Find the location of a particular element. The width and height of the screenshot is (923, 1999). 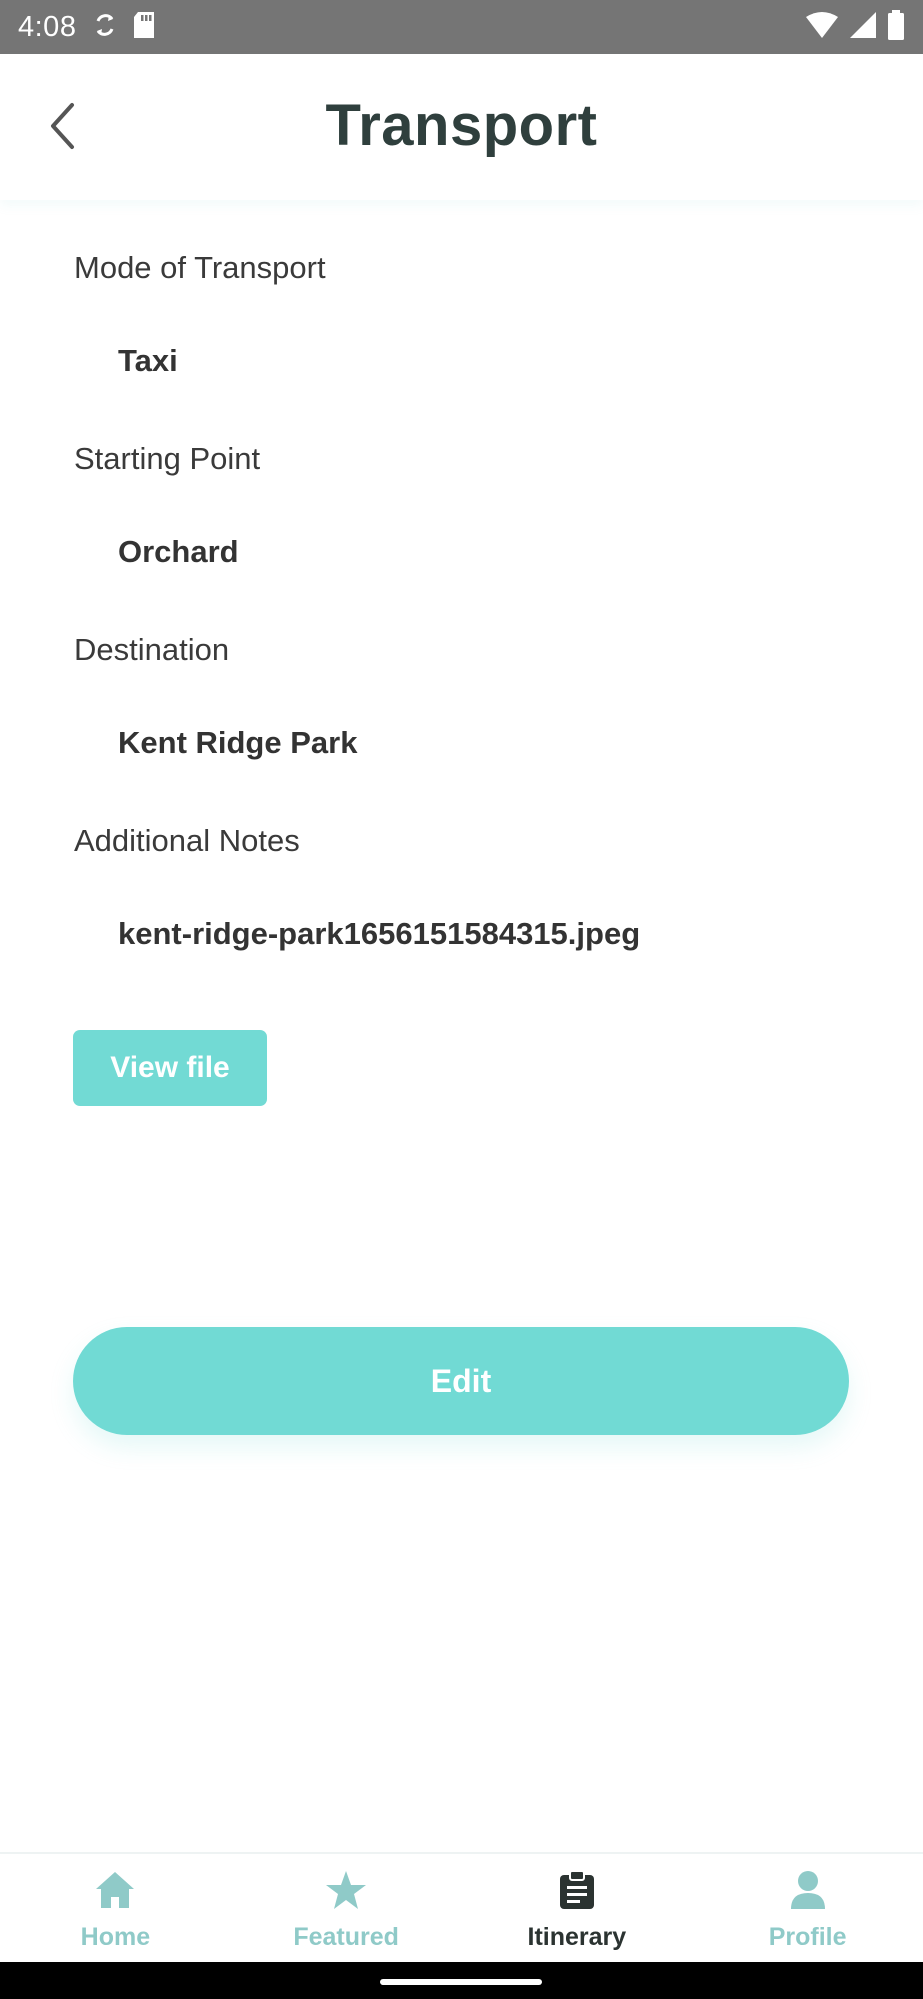

nav-label-itinerary: Itinerary is located at coordinates (577, 1937).